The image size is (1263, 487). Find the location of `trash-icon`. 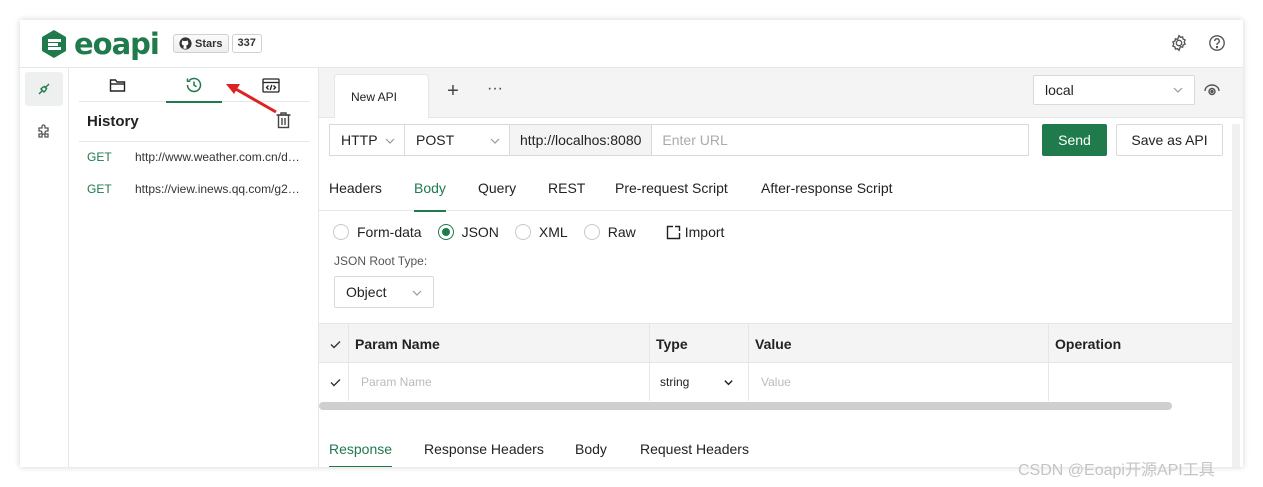

trash-icon is located at coordinates (283, 122).